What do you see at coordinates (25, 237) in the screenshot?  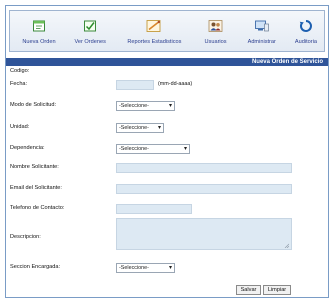 I see `descripcion-label: Descripcion:` at bounding box center [25, 237].